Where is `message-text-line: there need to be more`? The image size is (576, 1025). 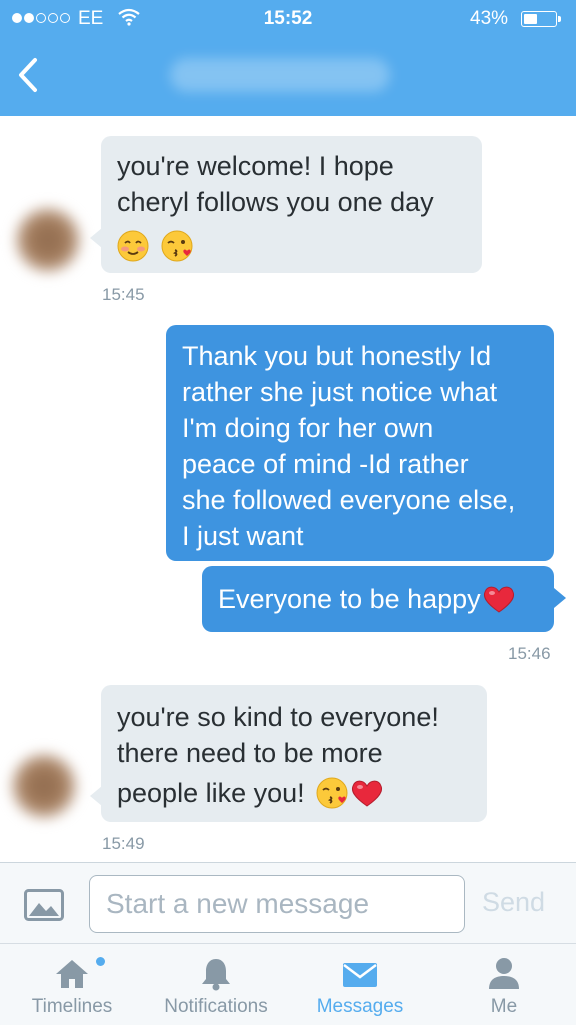 message-text-line: there need to be more is located at coordinates (250, 753).